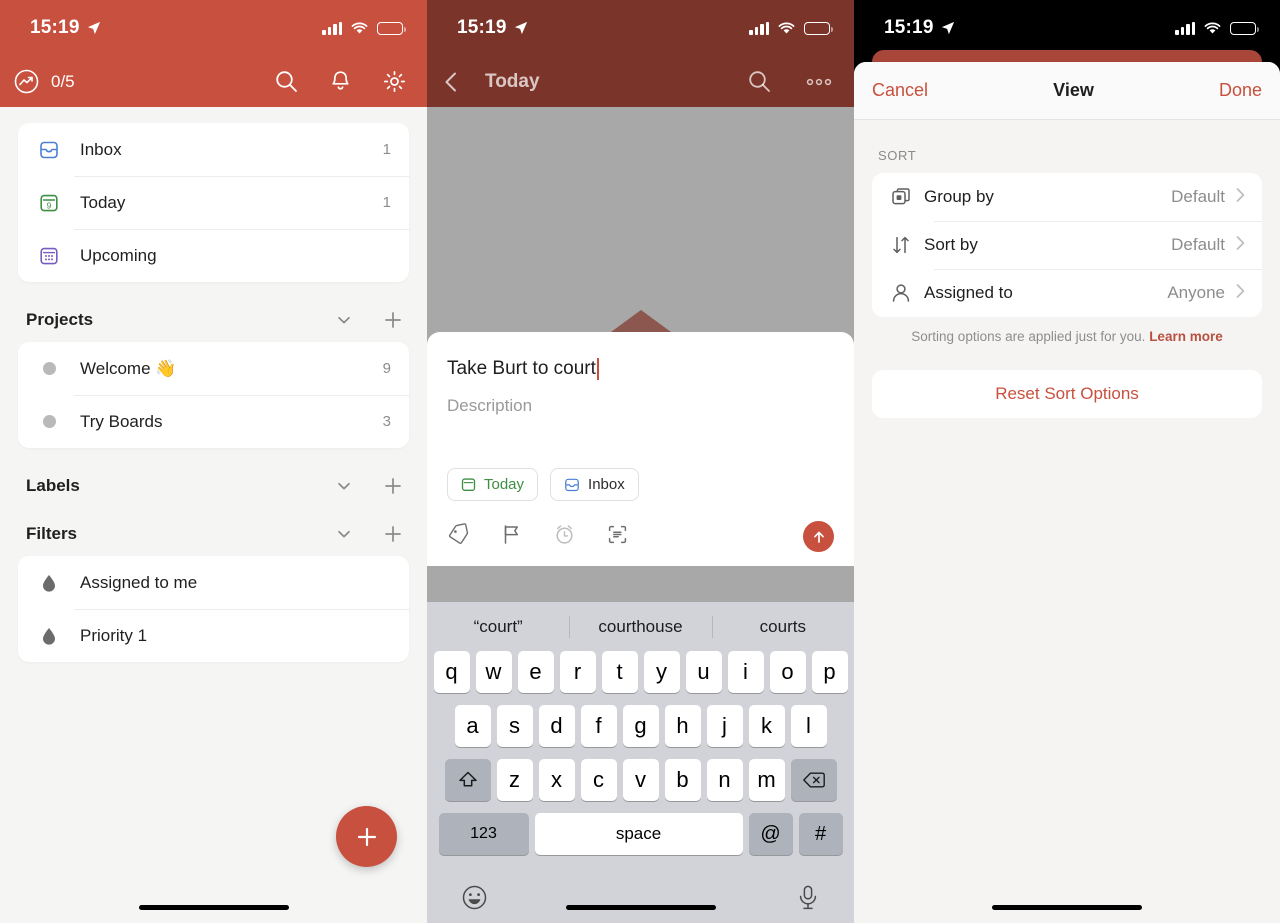 The height and width of the screenshot is (923, 1280). Describe the element at coordinates (1067, 394) in the screenshot. I see `reset-sort-options-button: Reset Sort Options` at that location.